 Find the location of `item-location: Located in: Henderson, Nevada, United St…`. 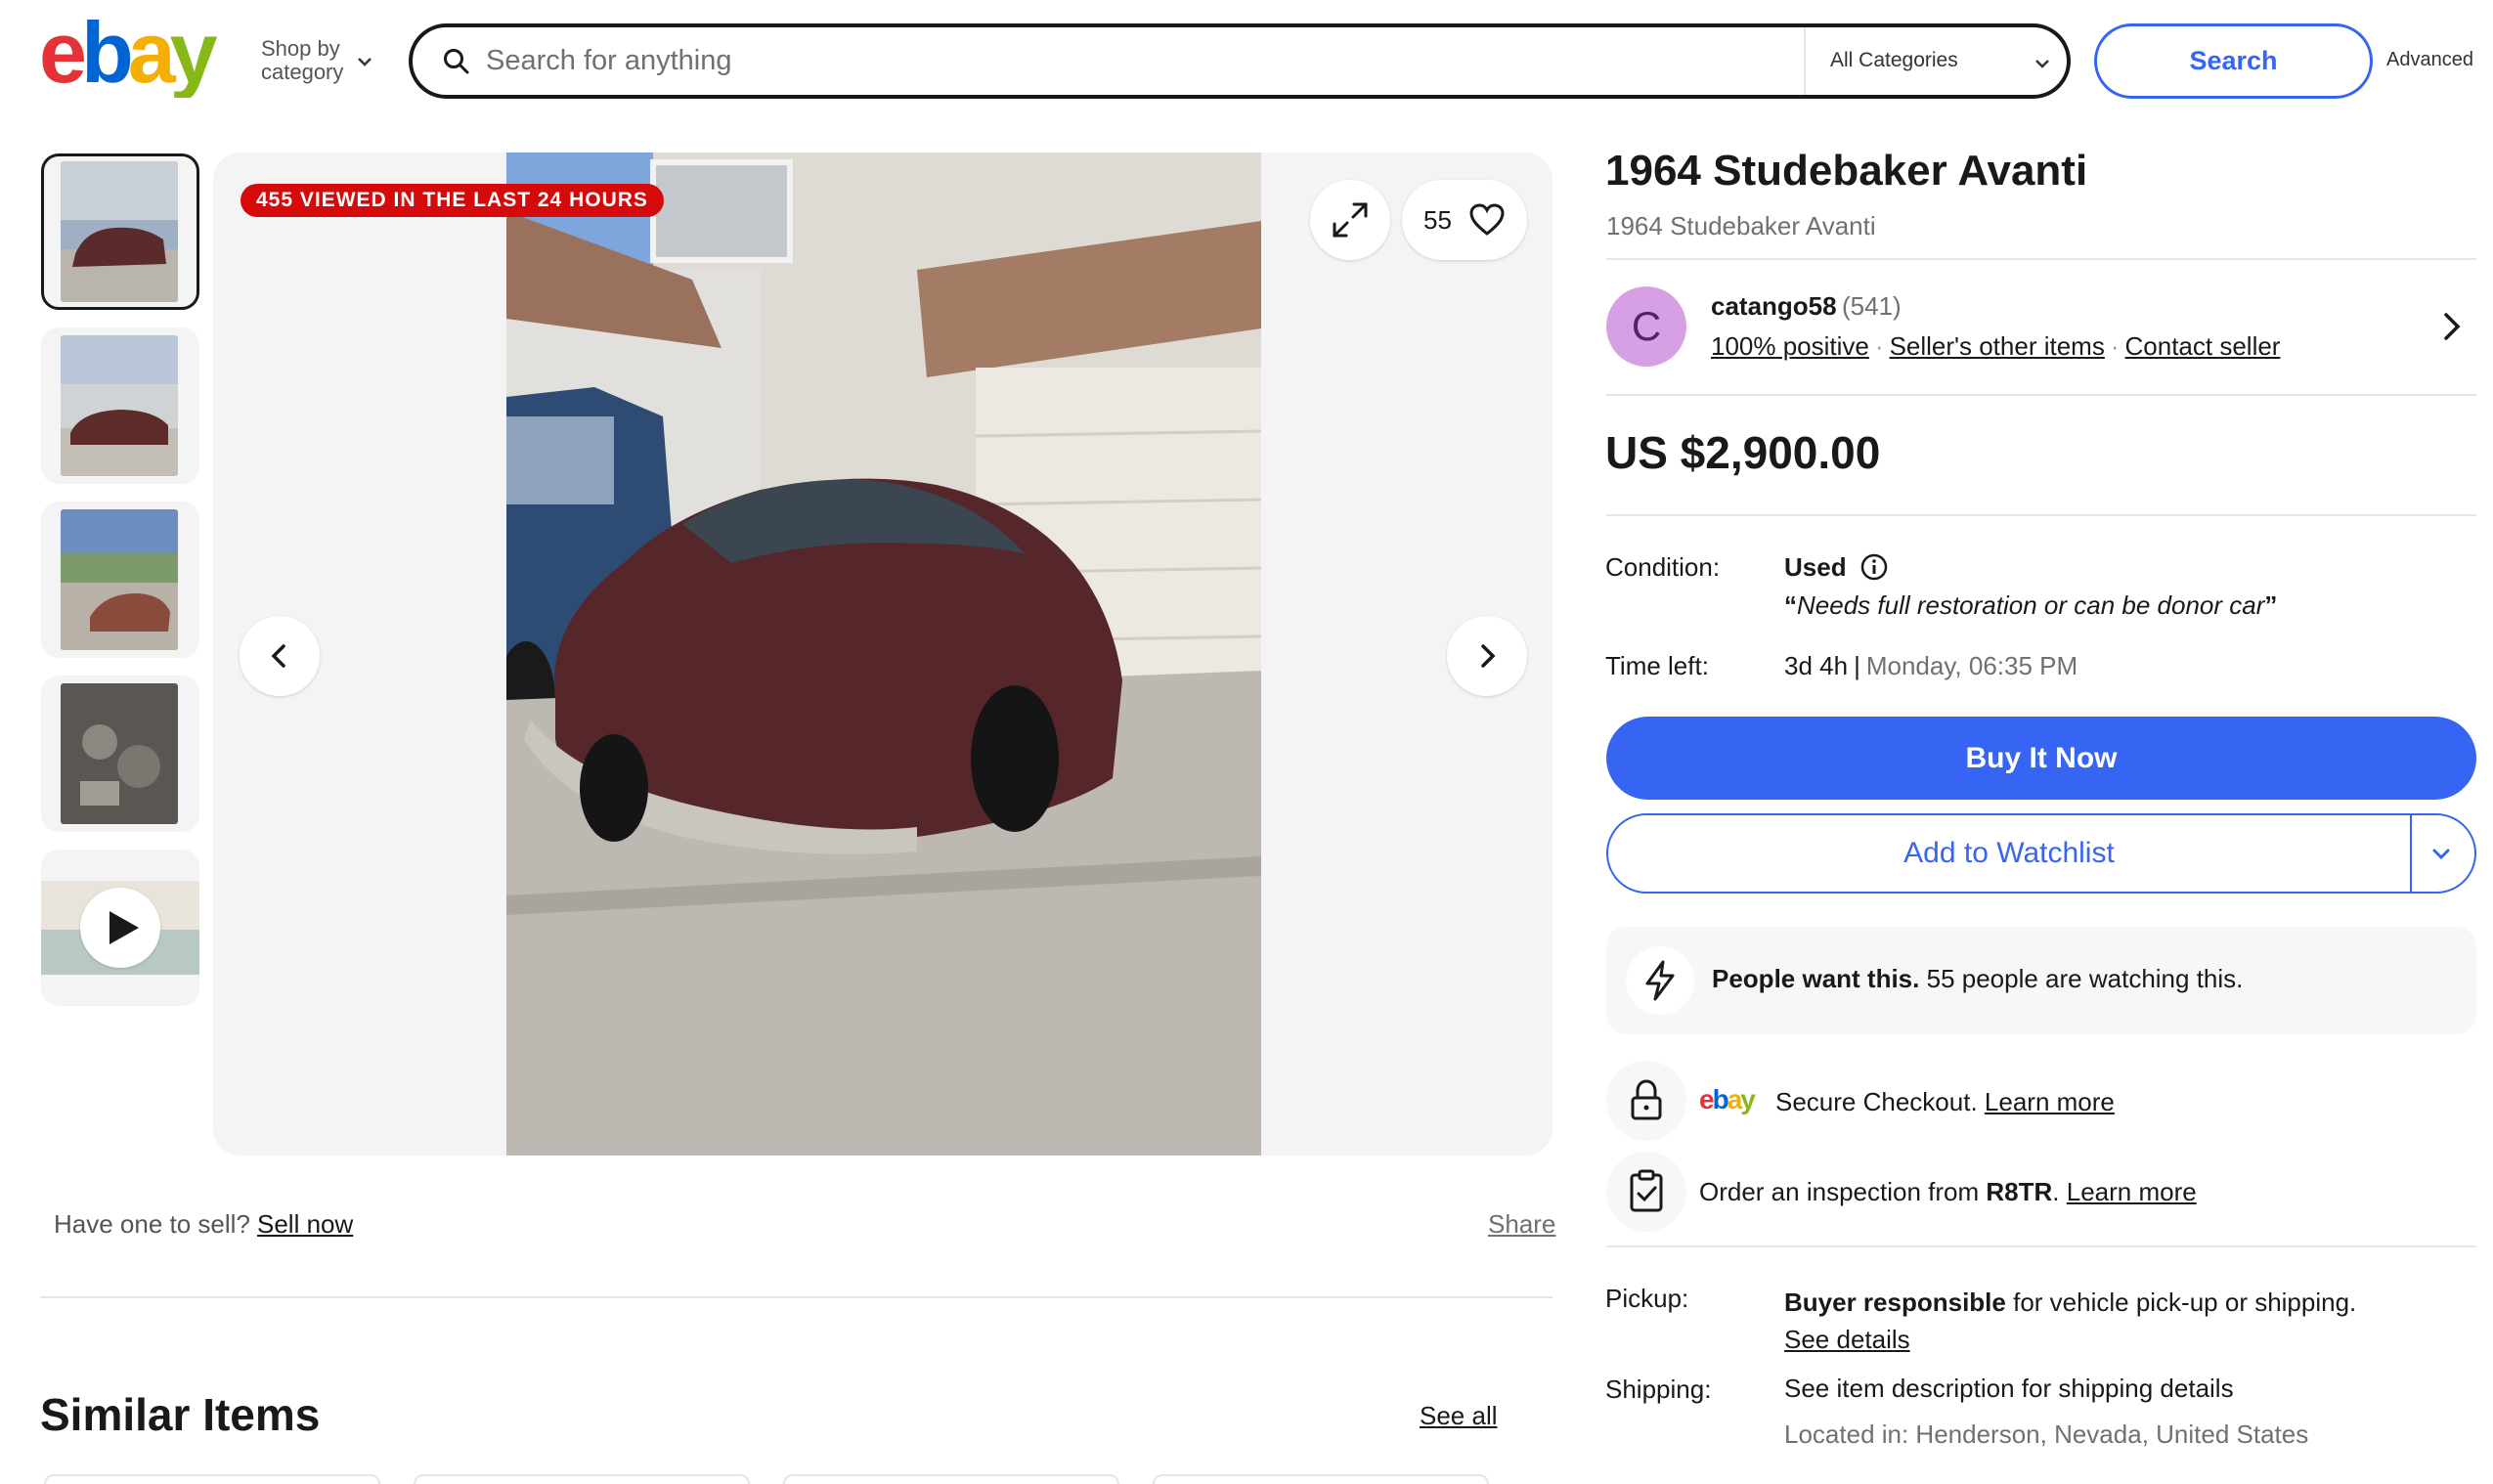

item-location: Located in: Henderson, Nevada, United St… is located at coordinates (2046, 1434).